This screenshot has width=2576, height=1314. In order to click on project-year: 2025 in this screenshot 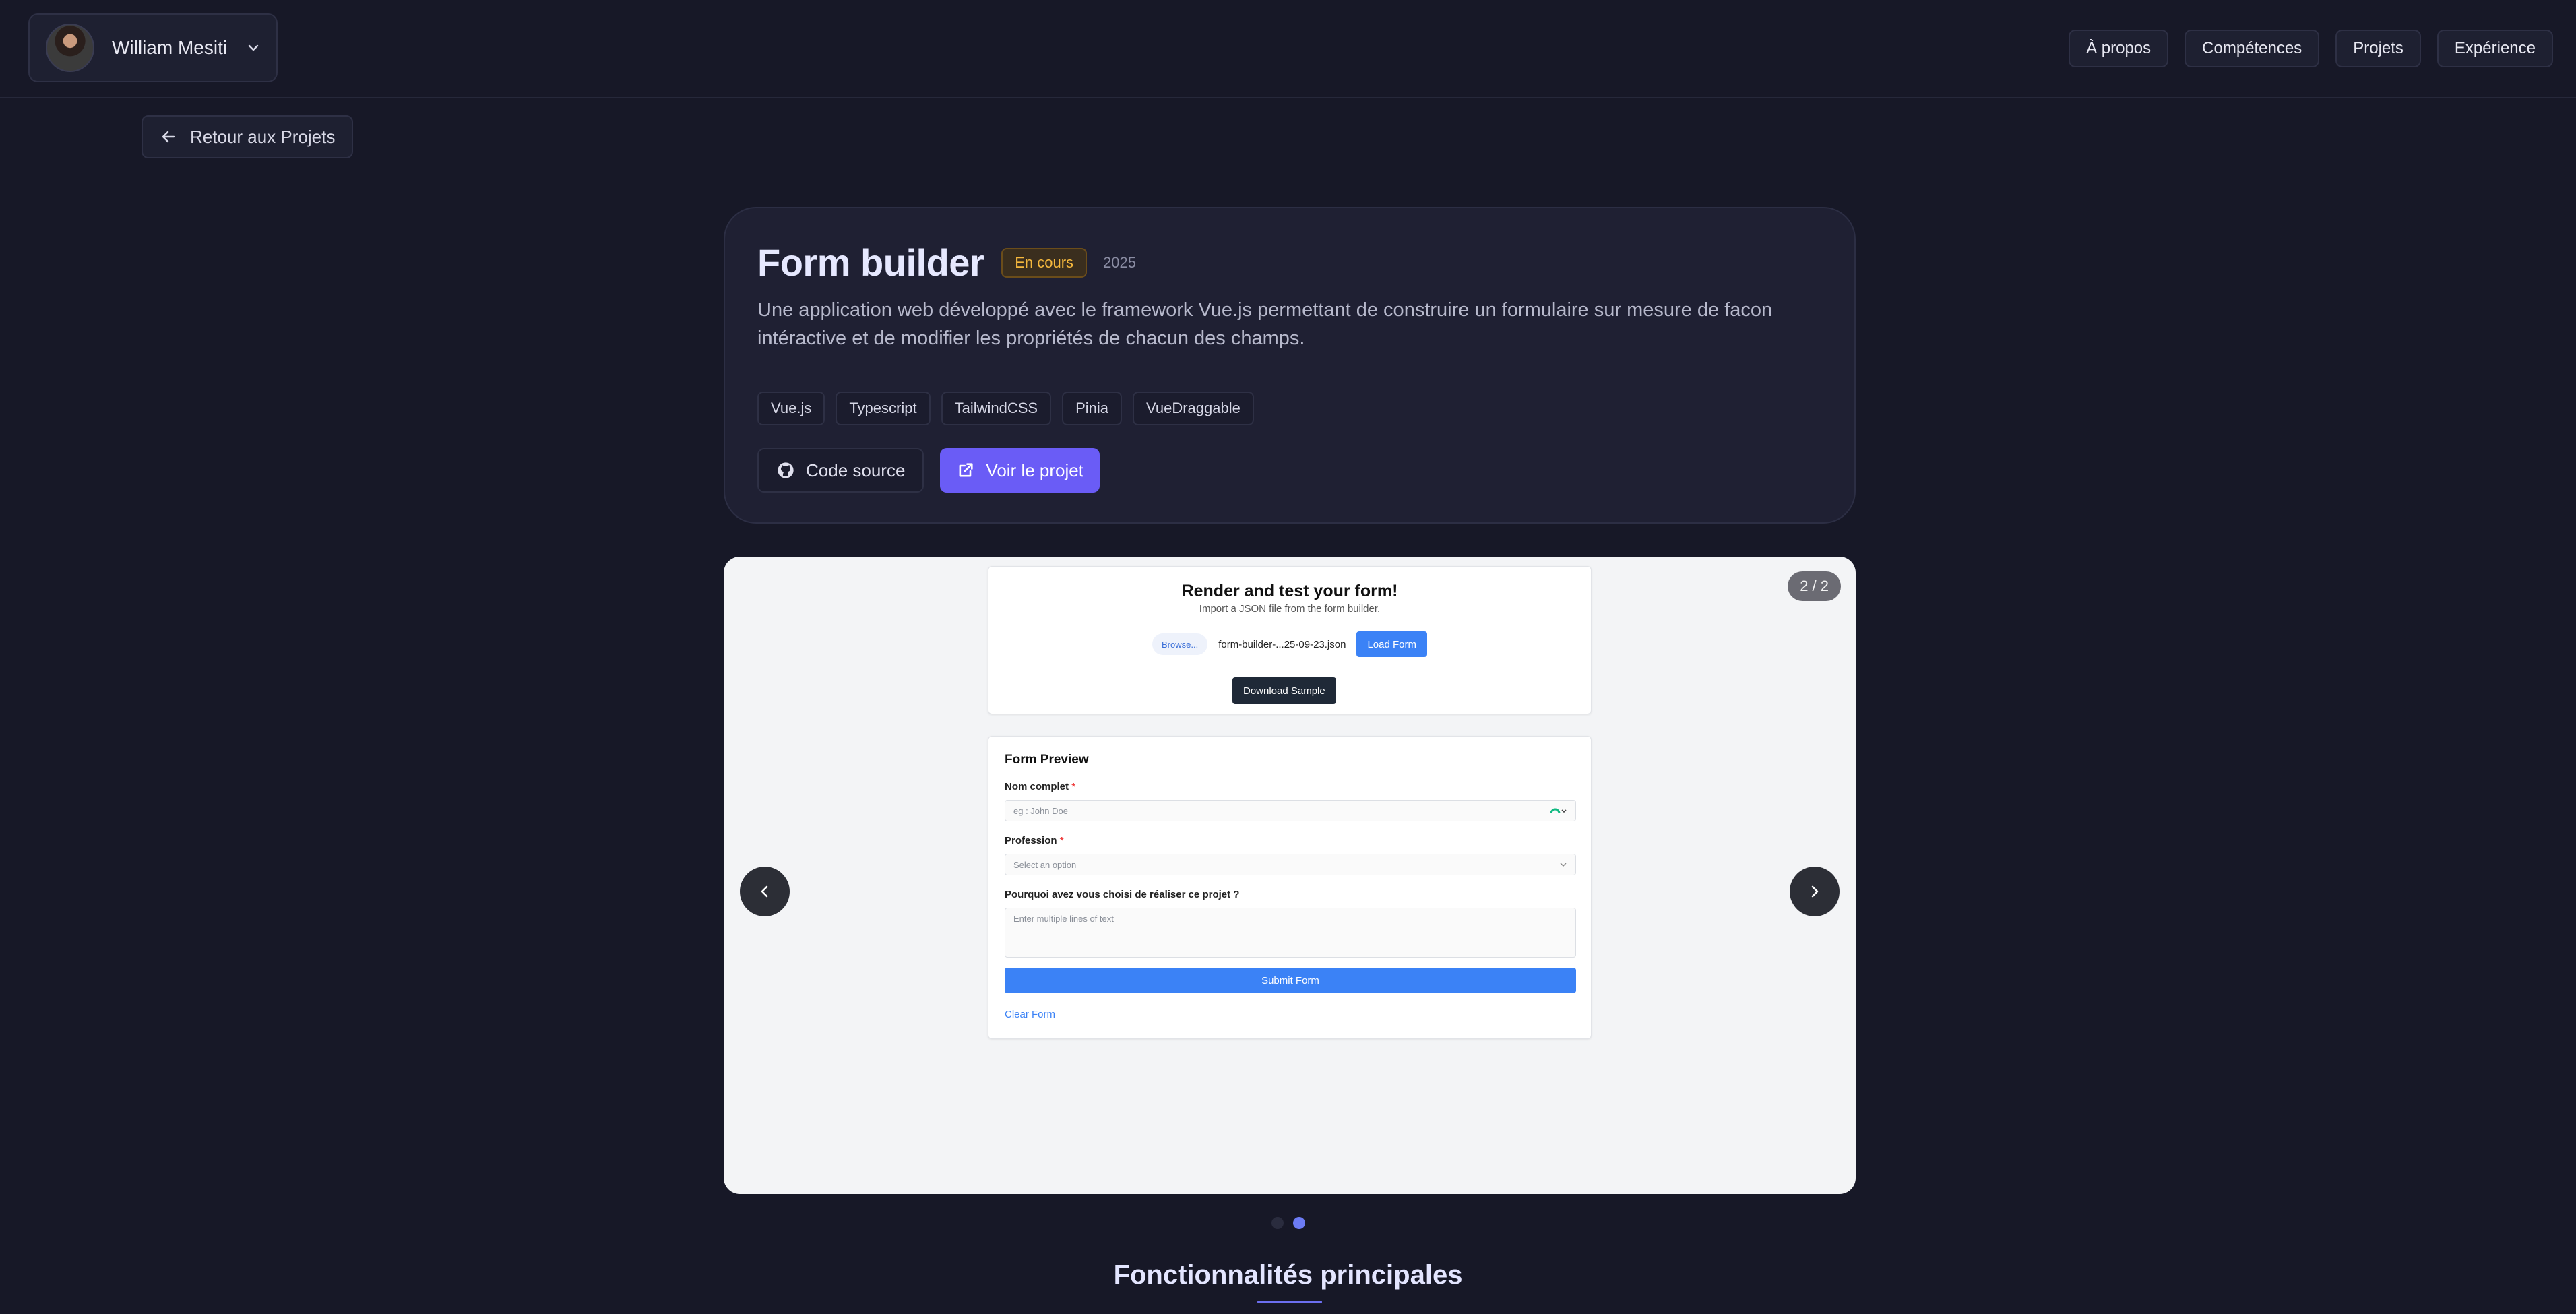, I will do `click(1120, 262)`.